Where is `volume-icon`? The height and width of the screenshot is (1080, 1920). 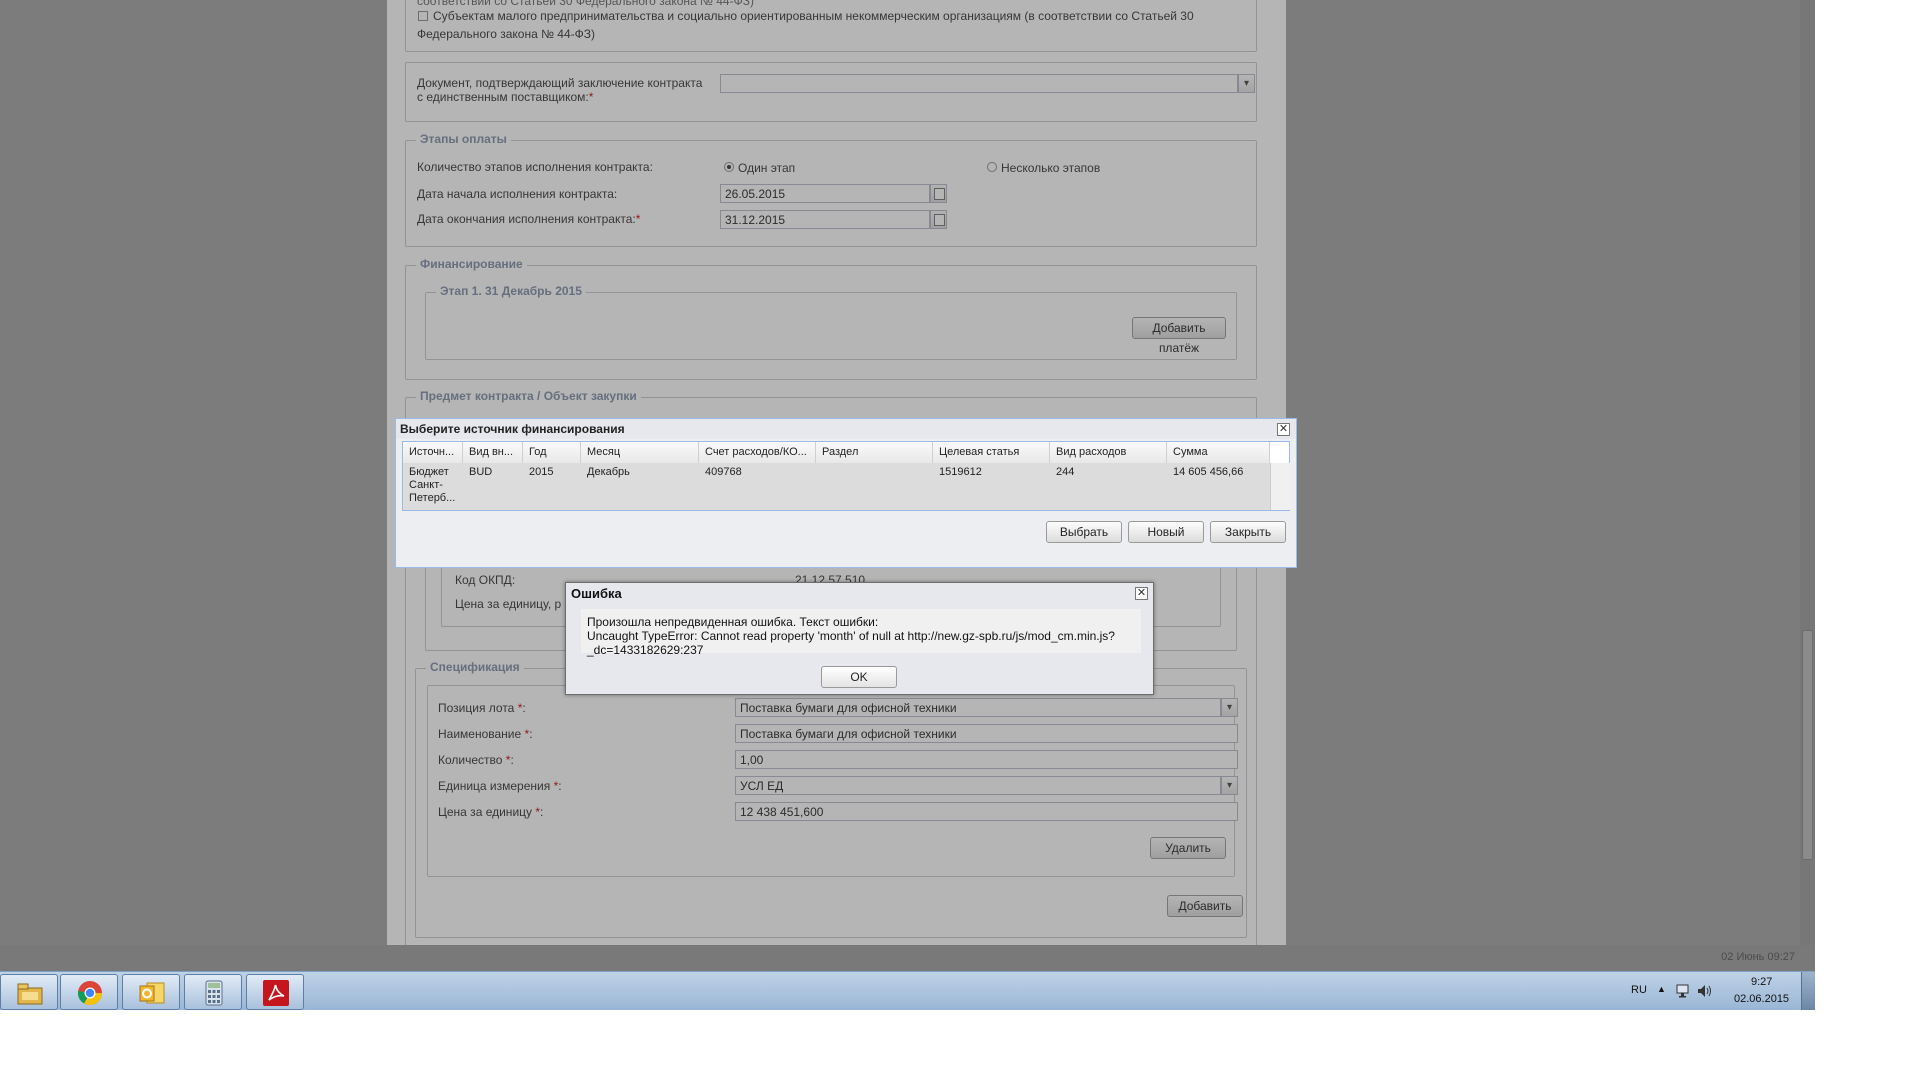
volume-icon is located at coordinates (1705, 991).